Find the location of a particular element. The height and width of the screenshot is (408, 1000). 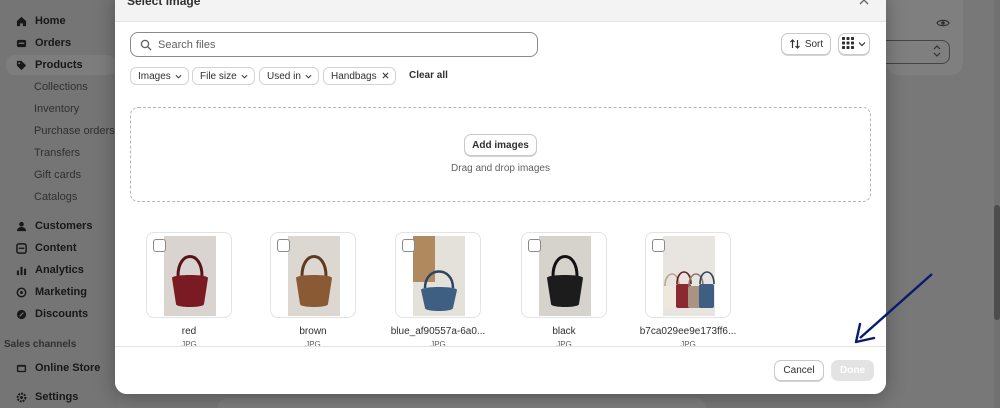

annotation-arrow-icon is located at coordinates (895, 309).